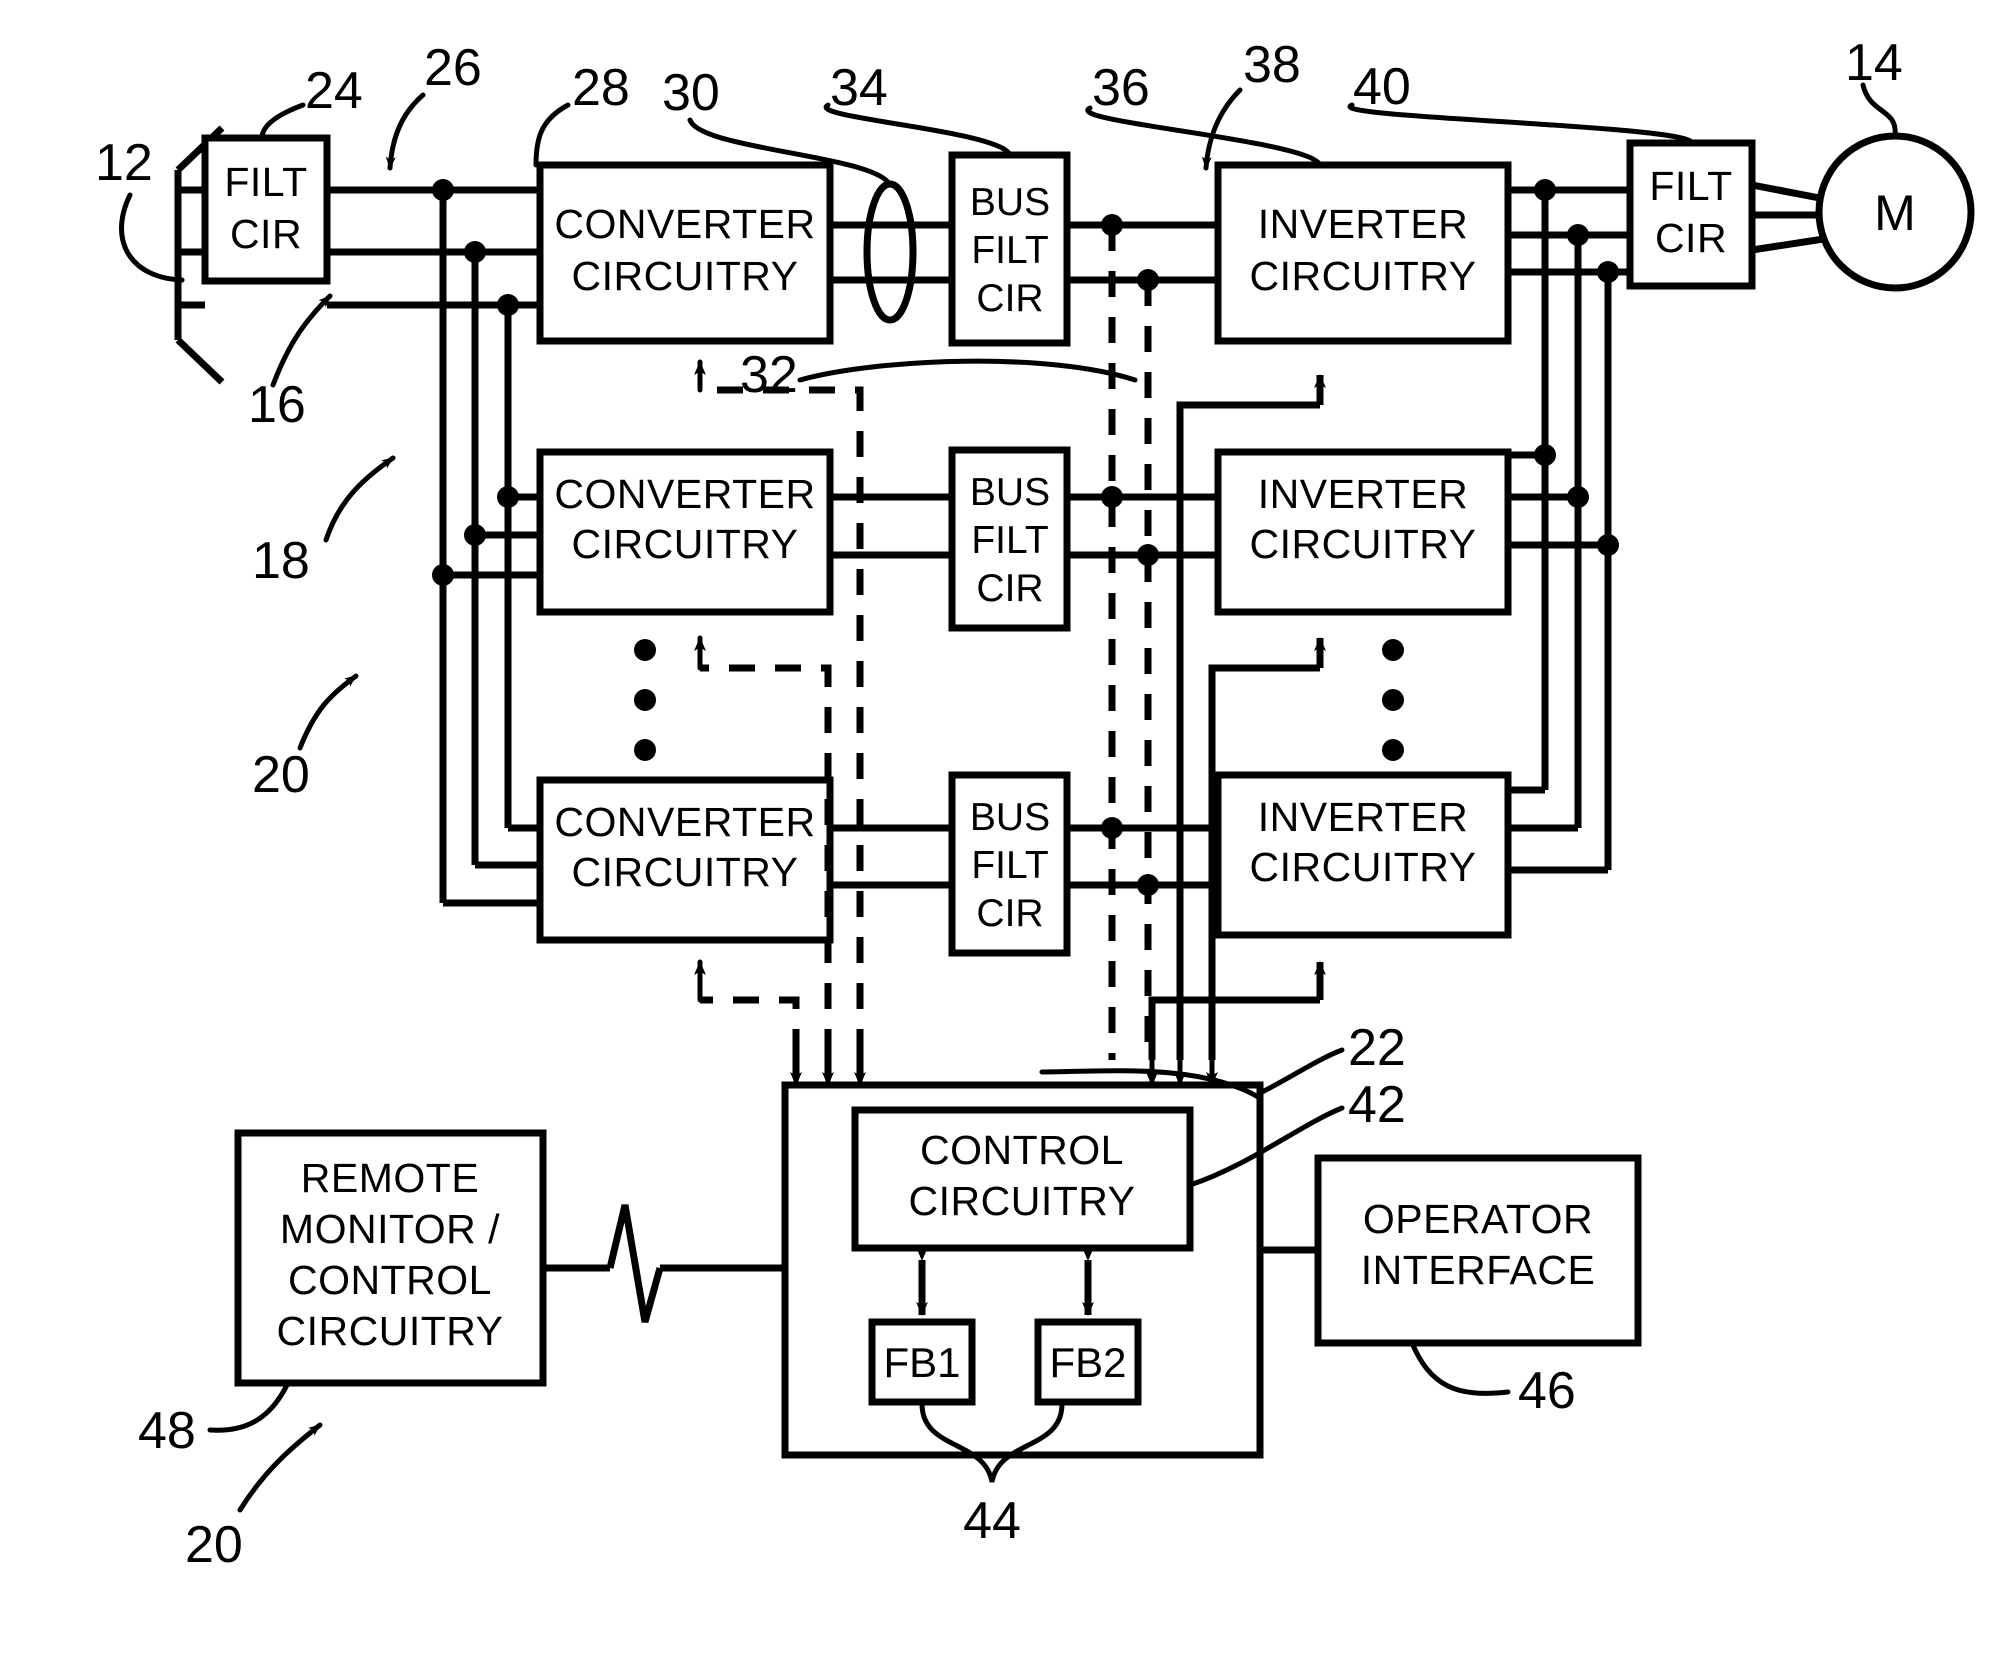 This screenshot has width=2005, height=1669. Describe the element at coordinates (1009, 250) in the screenshot. I see `bus-filter-1-label-2: FILT` at that location.